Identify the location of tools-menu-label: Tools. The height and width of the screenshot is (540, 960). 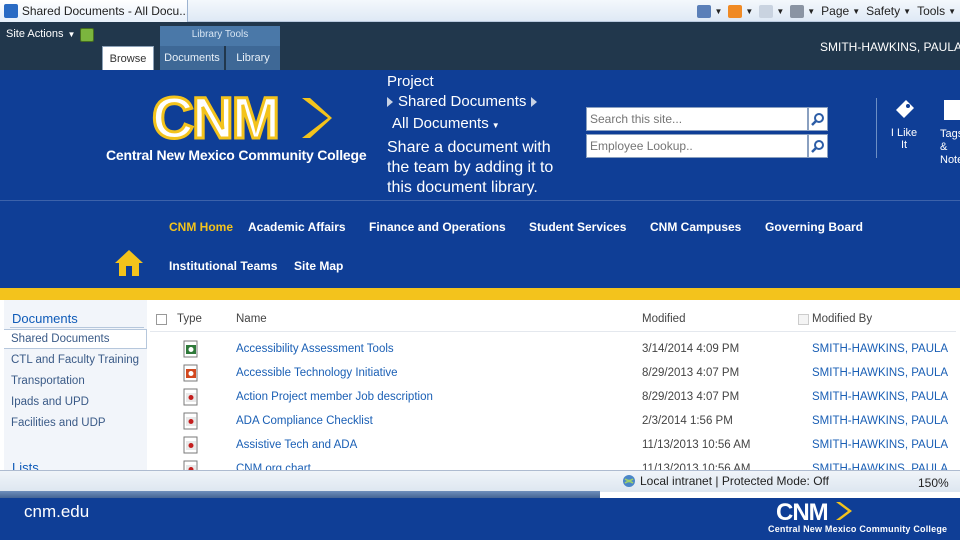
(931, 11).